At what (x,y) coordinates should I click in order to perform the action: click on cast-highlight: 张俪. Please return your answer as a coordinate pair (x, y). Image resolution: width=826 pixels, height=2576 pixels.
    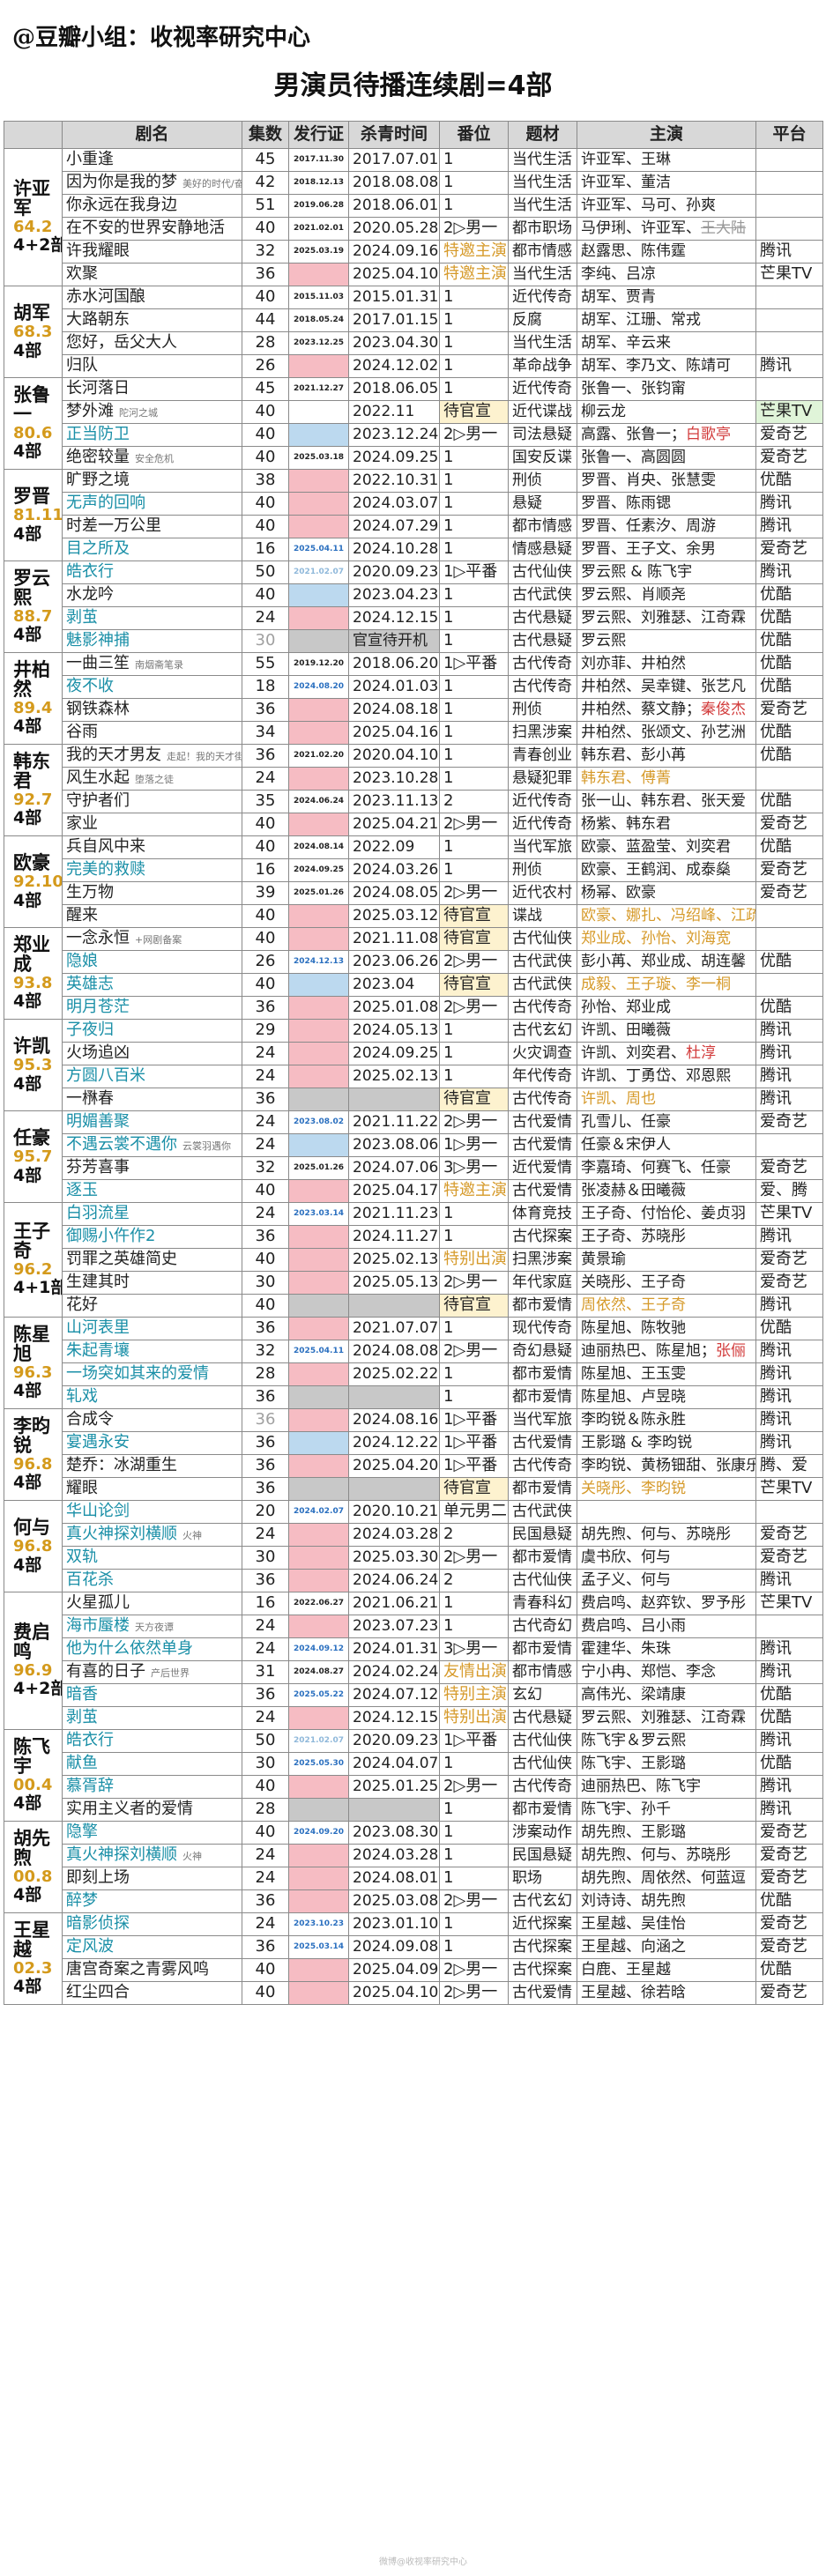
    Looking at the image, I should click on (731, 1350).